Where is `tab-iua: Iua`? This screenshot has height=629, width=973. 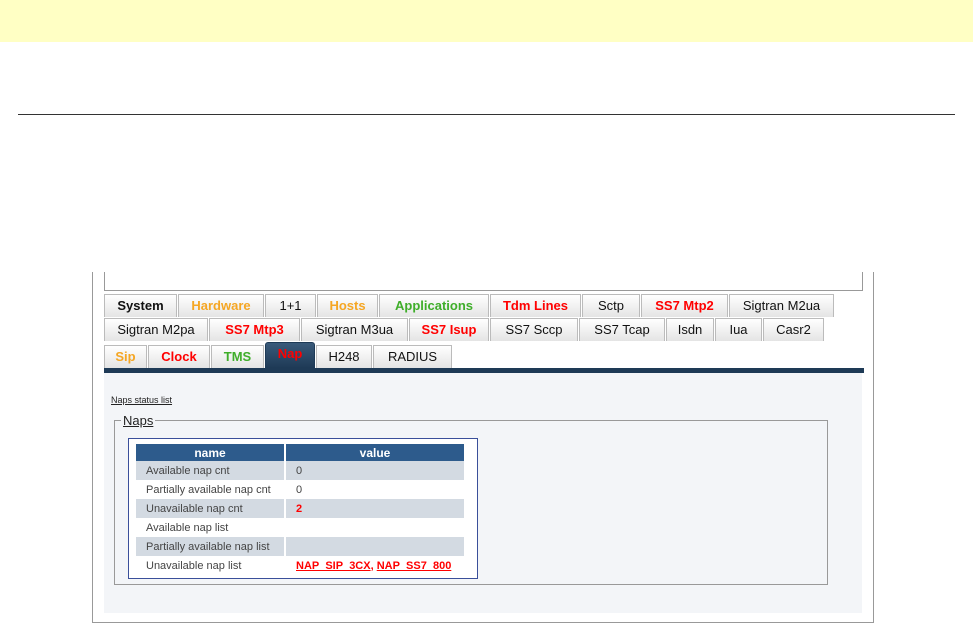 tab-iua: Iua is located at coordinates (738, 329).